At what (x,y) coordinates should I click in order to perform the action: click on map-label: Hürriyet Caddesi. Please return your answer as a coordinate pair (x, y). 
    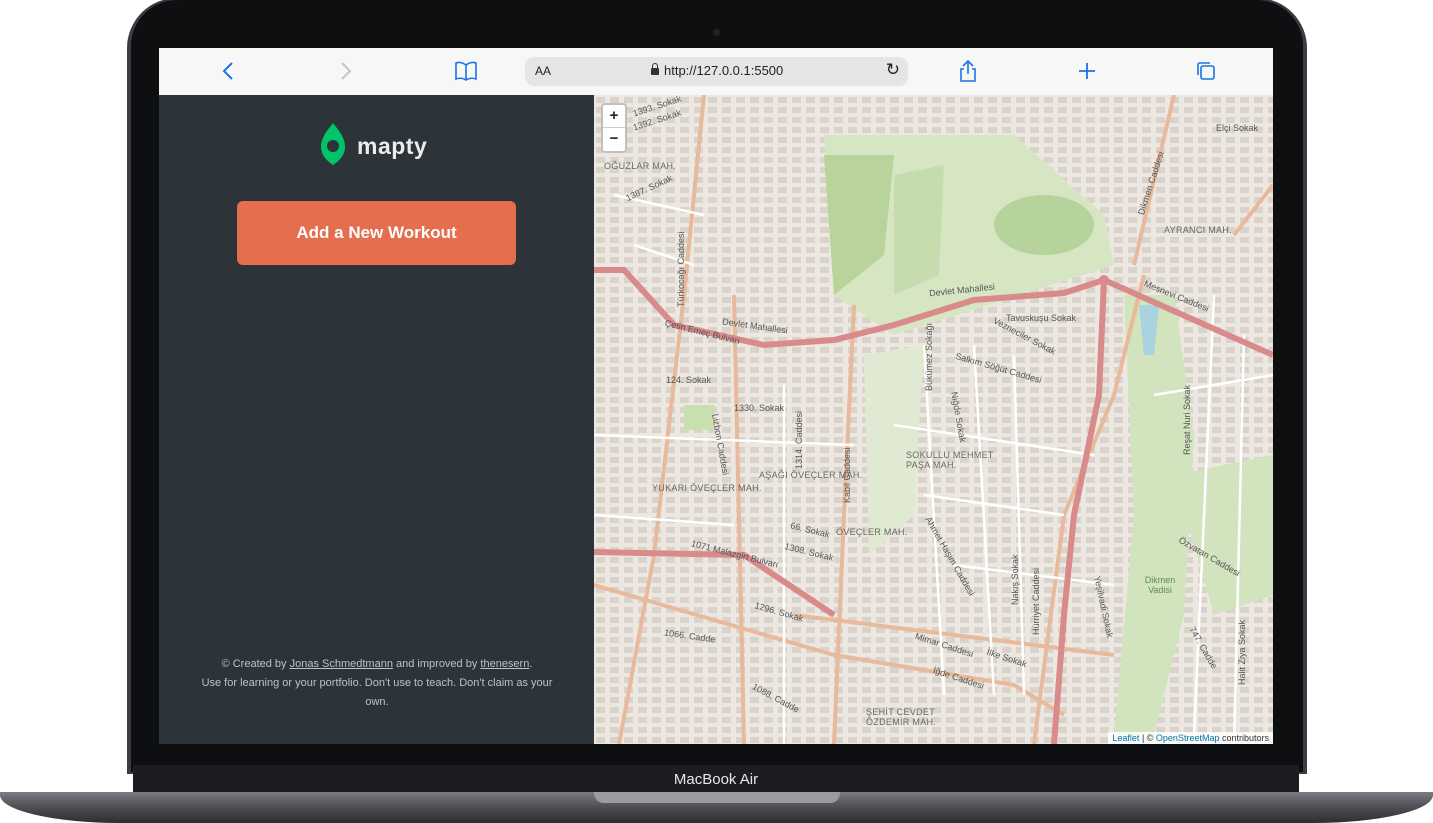
    Looking at the image, I should click on (1036, 601).